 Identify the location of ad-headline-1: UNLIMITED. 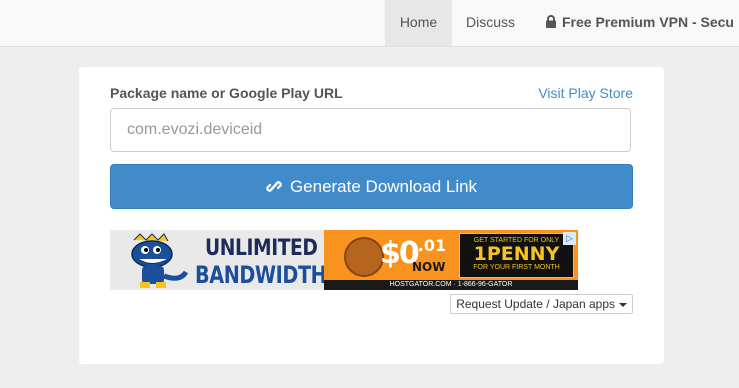
(261, 248).